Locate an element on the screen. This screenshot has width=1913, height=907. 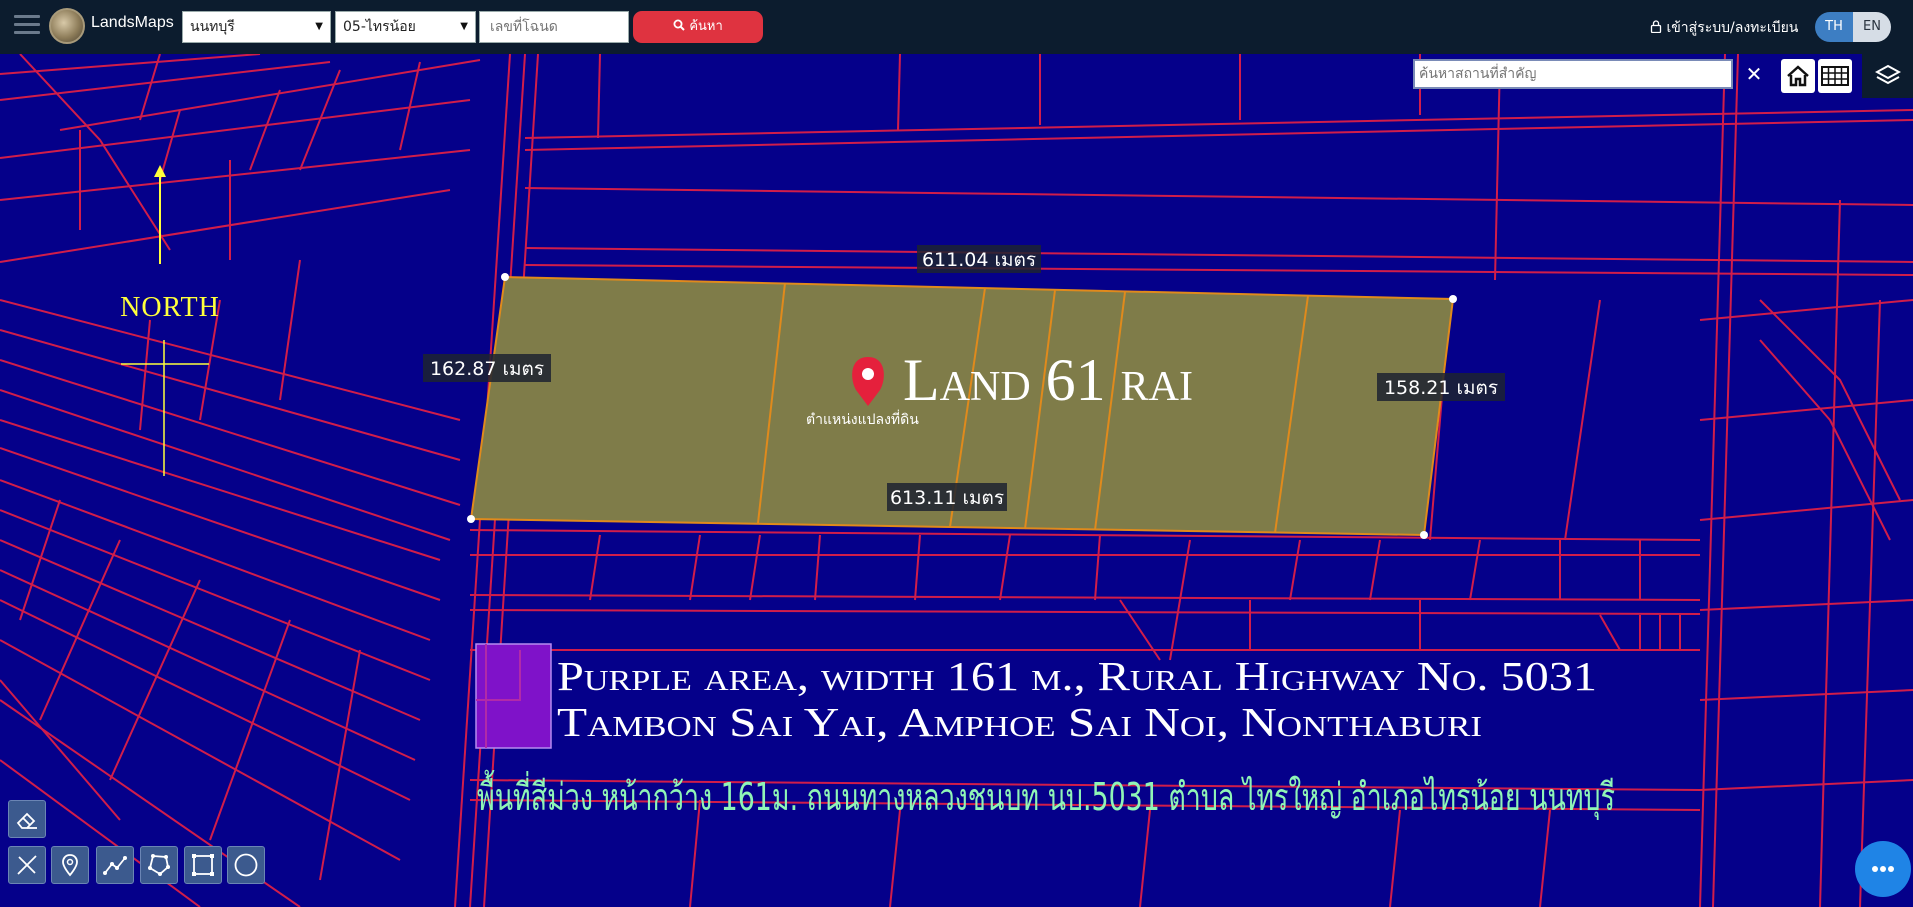
rectangle-button is located at coordinates (203, 865).